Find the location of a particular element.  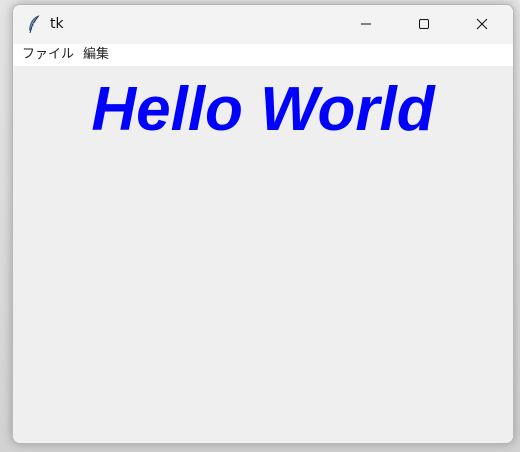

menu-edit: 編集 is located at coordinates (96, 55).